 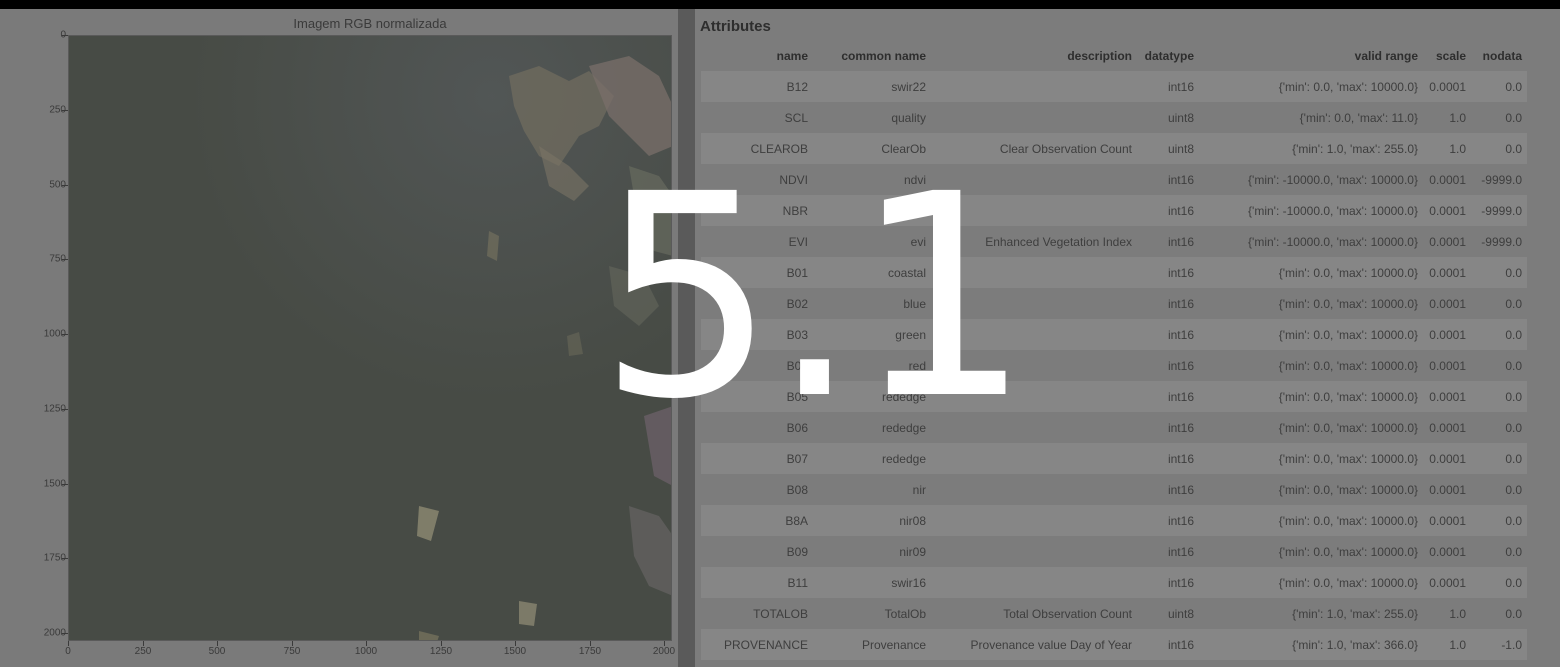 What do you see at coordinates (797, 86) in the screenshot?
I see `cell-name: B12` at bounding box center [797, 86].